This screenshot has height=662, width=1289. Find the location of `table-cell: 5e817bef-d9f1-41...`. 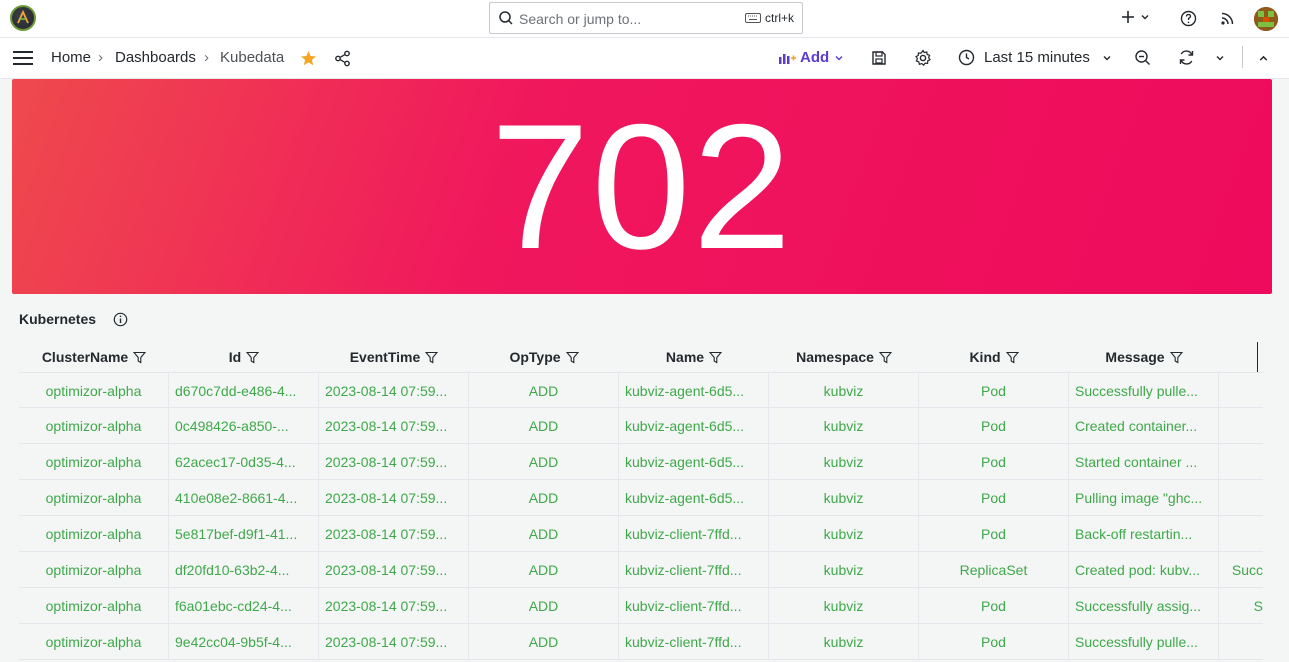

table-cell: 5e817bef-d9f1-41... is located at coordinates (244, 534).